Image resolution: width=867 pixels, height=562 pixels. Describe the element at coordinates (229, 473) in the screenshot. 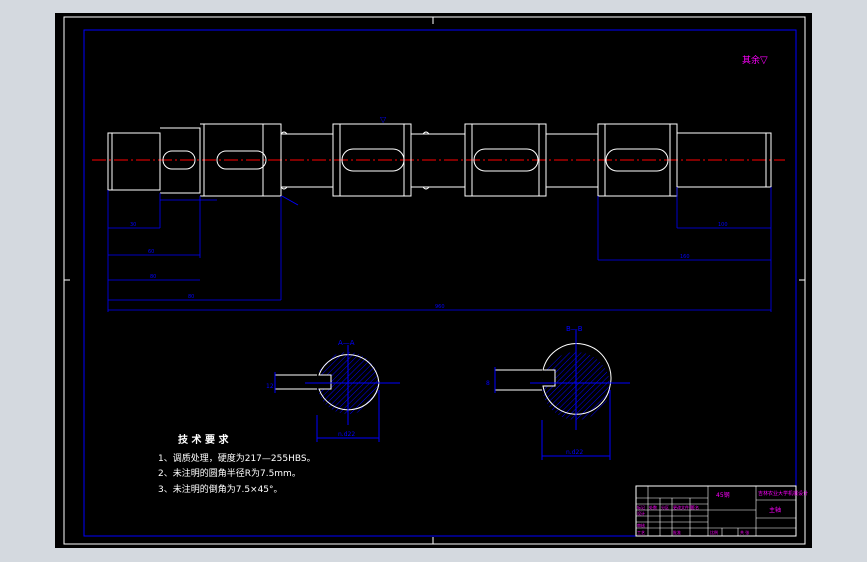

I see `tech-item-2: 2、未注明的圆角半径R为7.5mm。` at that location.